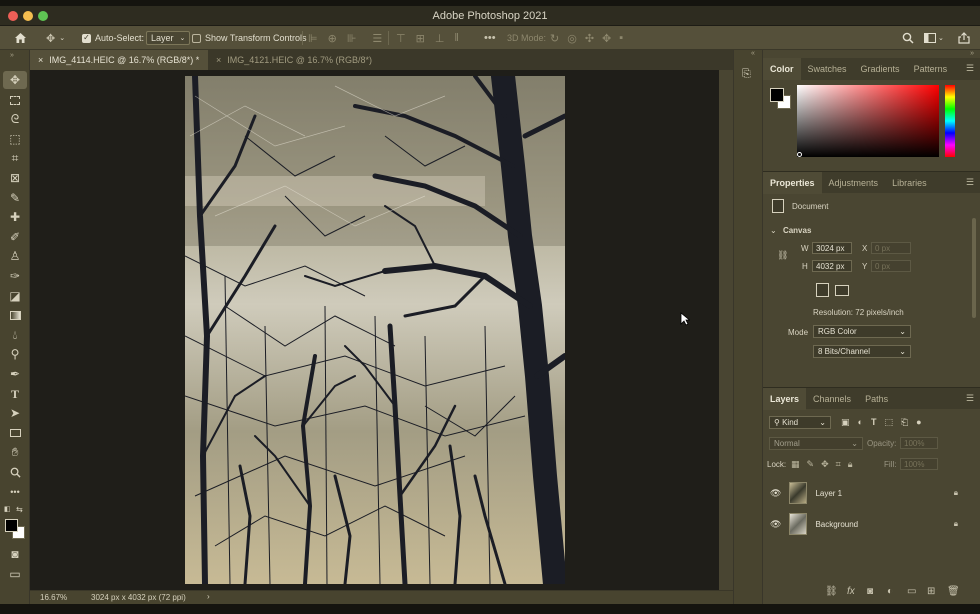  I want to click on hand-tool: ✋︎, so click(15, 452).